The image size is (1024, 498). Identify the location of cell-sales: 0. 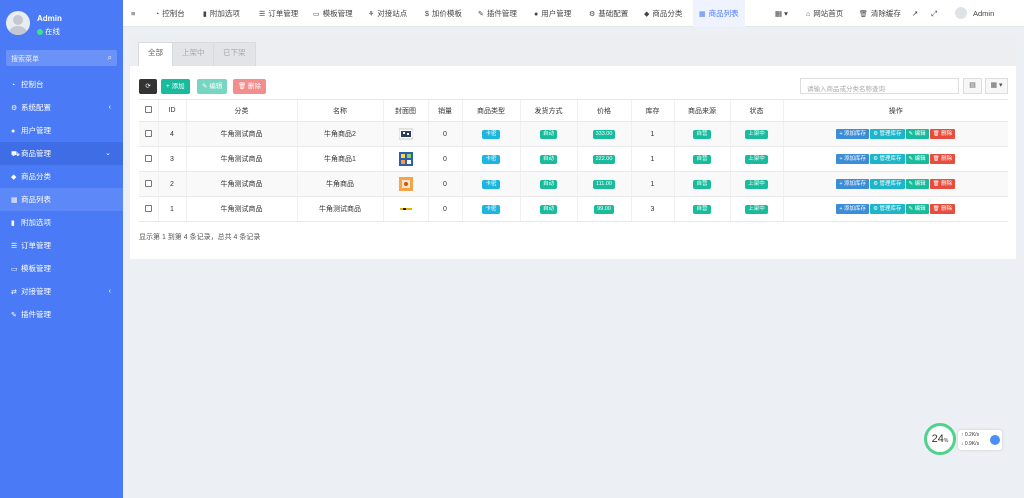
(444, 209).